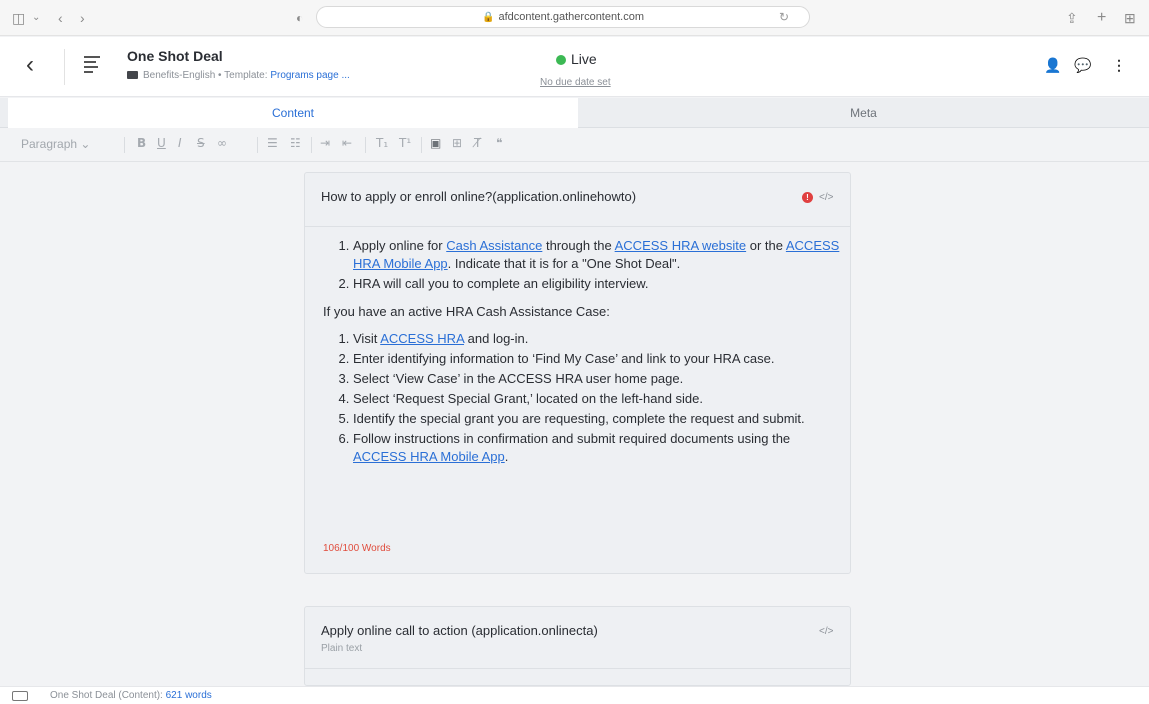 The image size is (1149, 704). Describe the element at coordinates (477, 143) in the screenshot. I see `clear-format-icon: T̸` at that location.